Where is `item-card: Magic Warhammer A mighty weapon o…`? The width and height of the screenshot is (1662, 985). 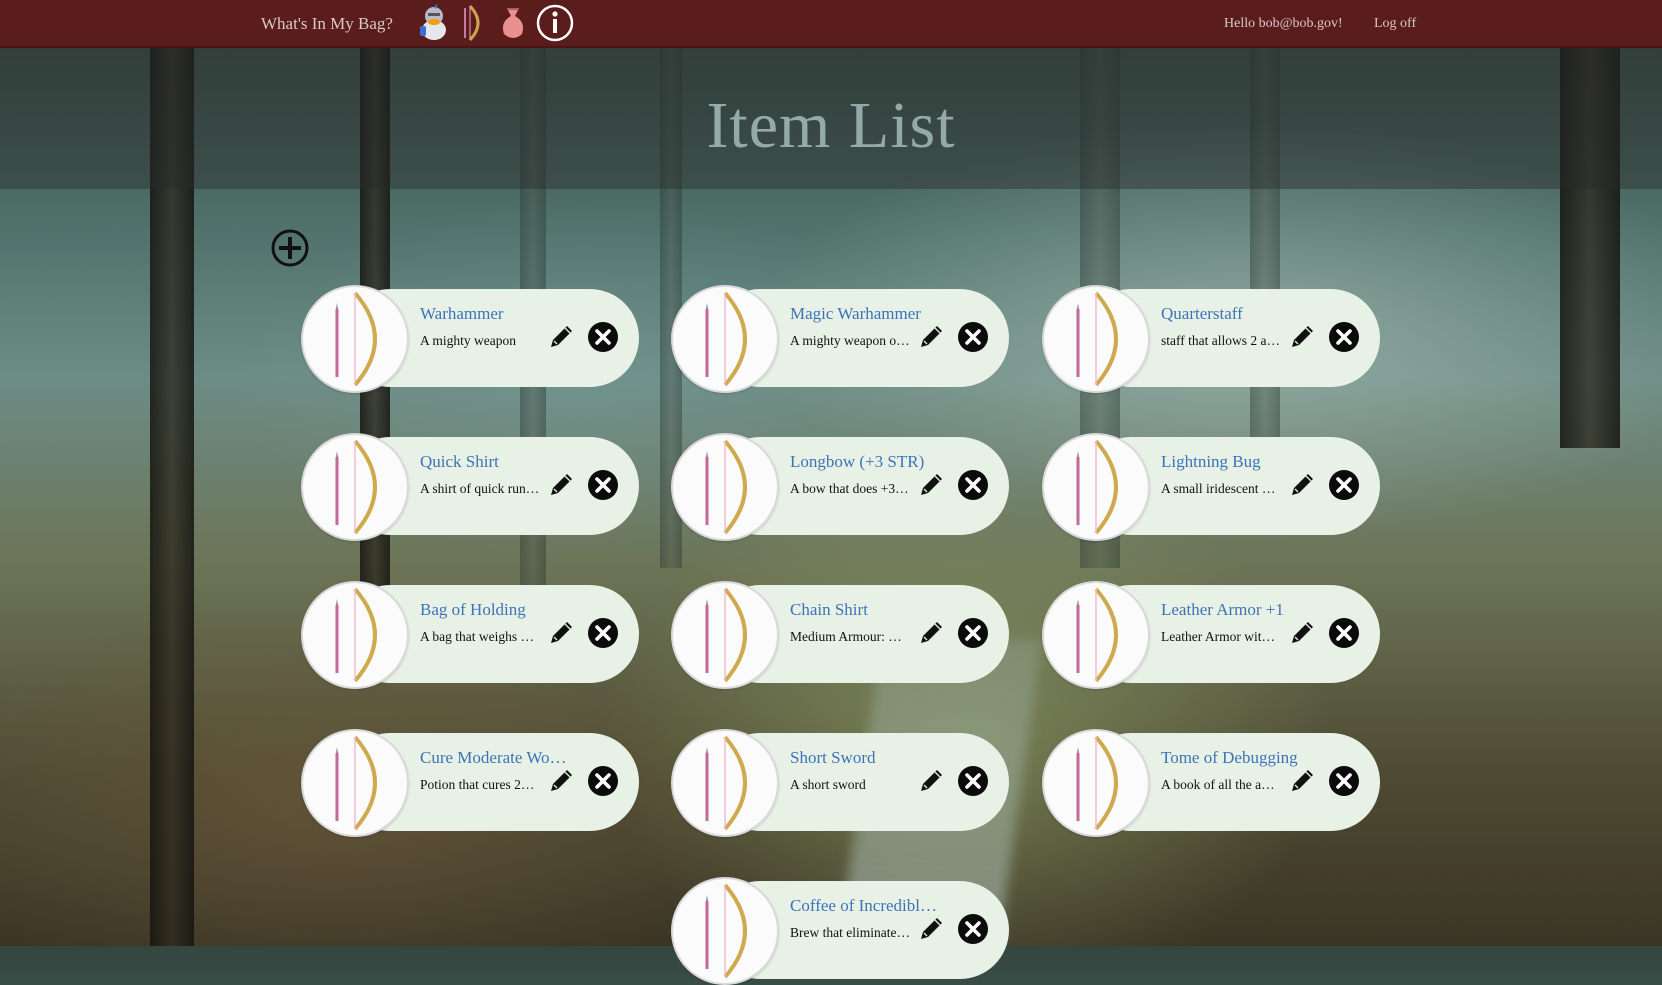 item-card: Magic Warhammer A mighty weapon o… is located at coordinates (840, 339).